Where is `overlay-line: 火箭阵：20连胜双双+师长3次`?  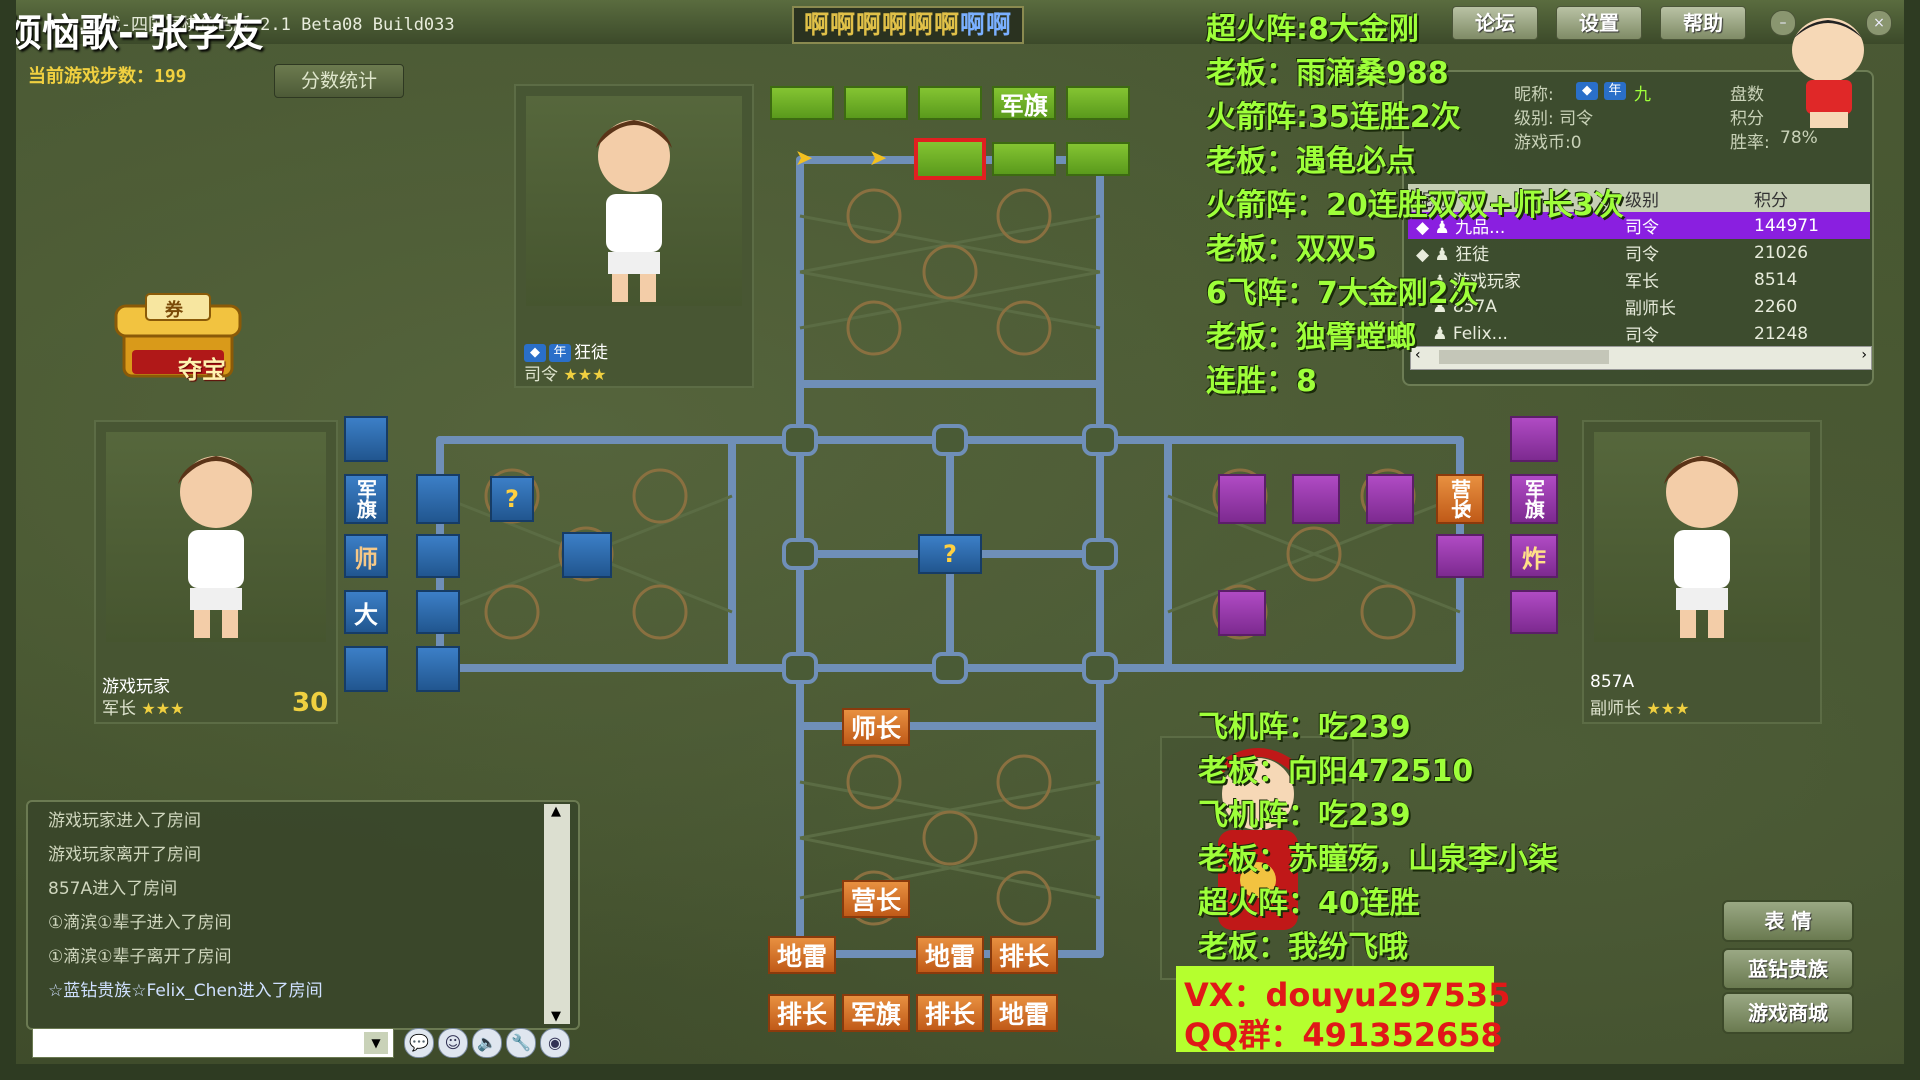 overlay-line: 火箭阵：20连胜双双+师长3次 is located at coordinates (1415, 205).